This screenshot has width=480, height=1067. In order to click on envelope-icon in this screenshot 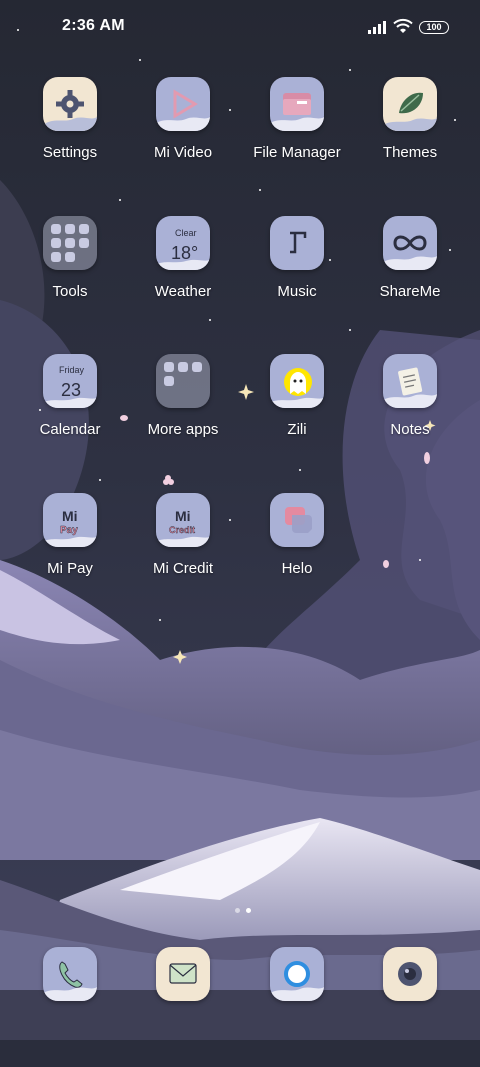, I will do `click(183, 974)`.